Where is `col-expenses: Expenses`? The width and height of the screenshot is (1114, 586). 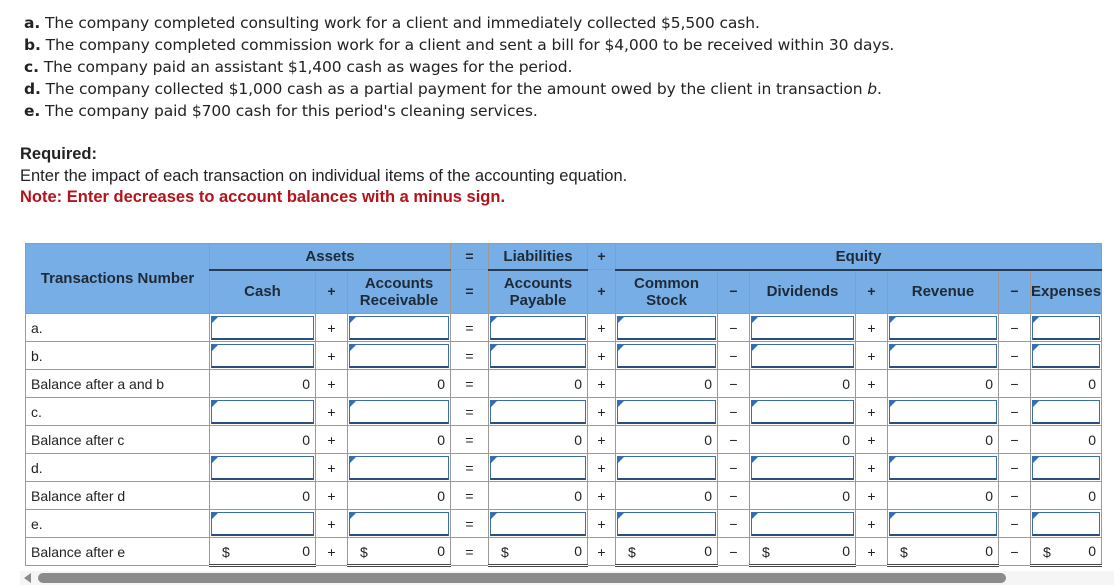
col-expenses: Expenses is located at coordinates (1066, 291).